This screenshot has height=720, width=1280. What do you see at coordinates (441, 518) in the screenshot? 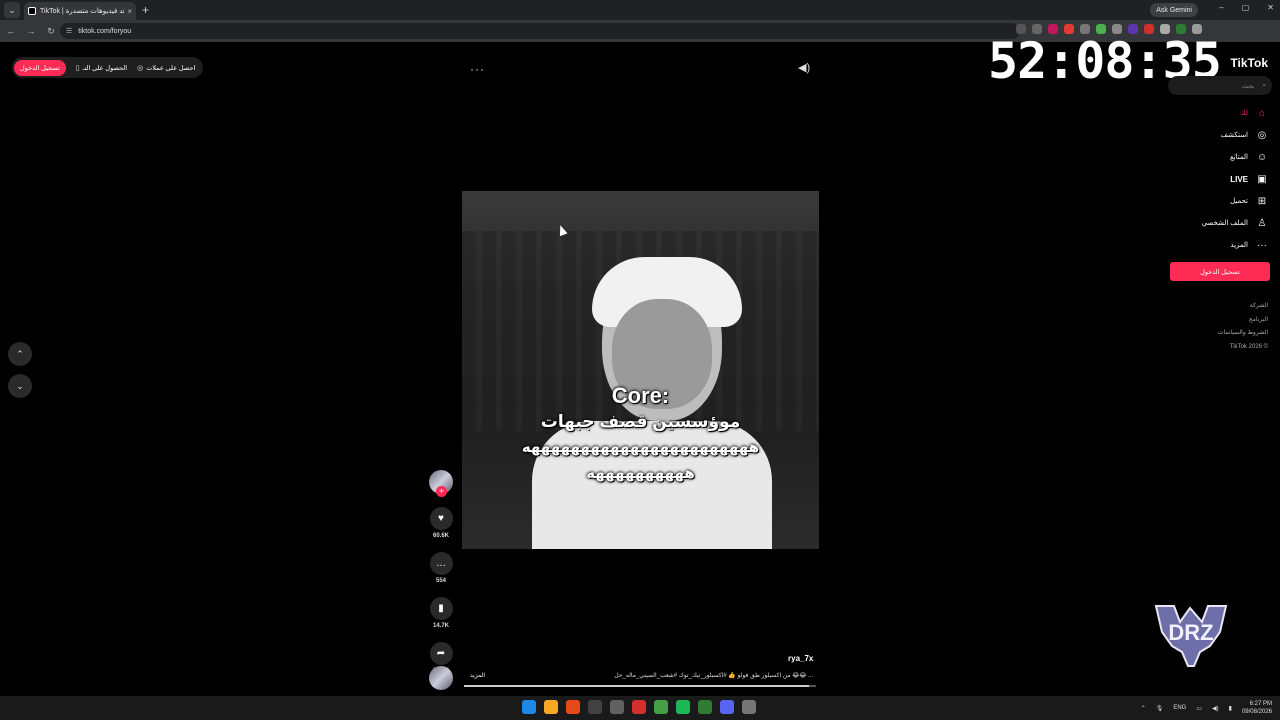
I see `heart-icon: ♥` at bounding box center [441, 518].